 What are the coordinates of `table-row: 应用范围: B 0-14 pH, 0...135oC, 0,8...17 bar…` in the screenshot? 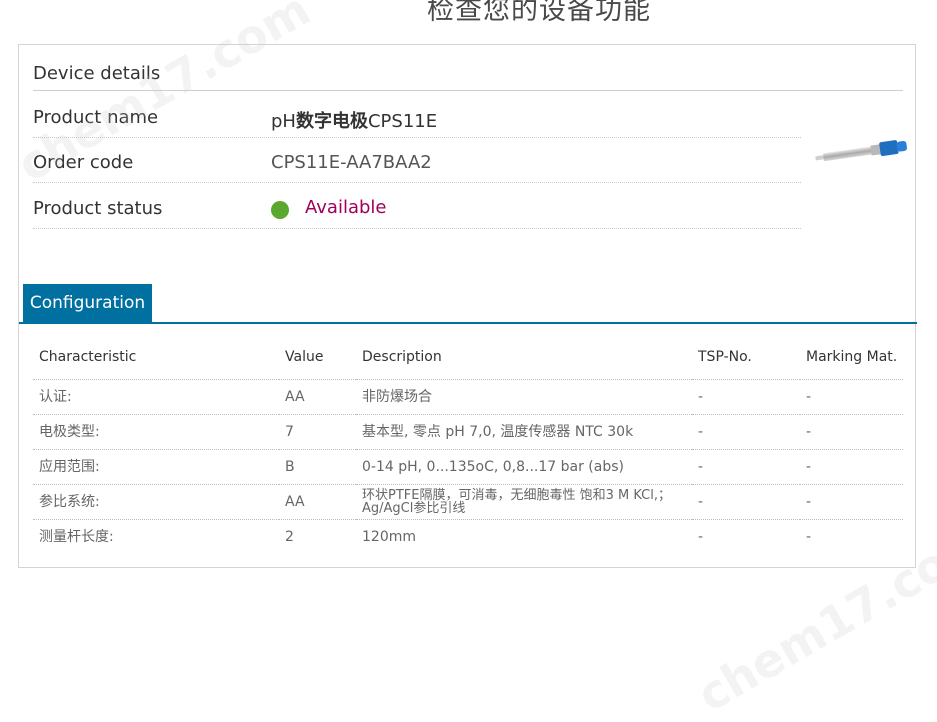 It's located at (468, 467).